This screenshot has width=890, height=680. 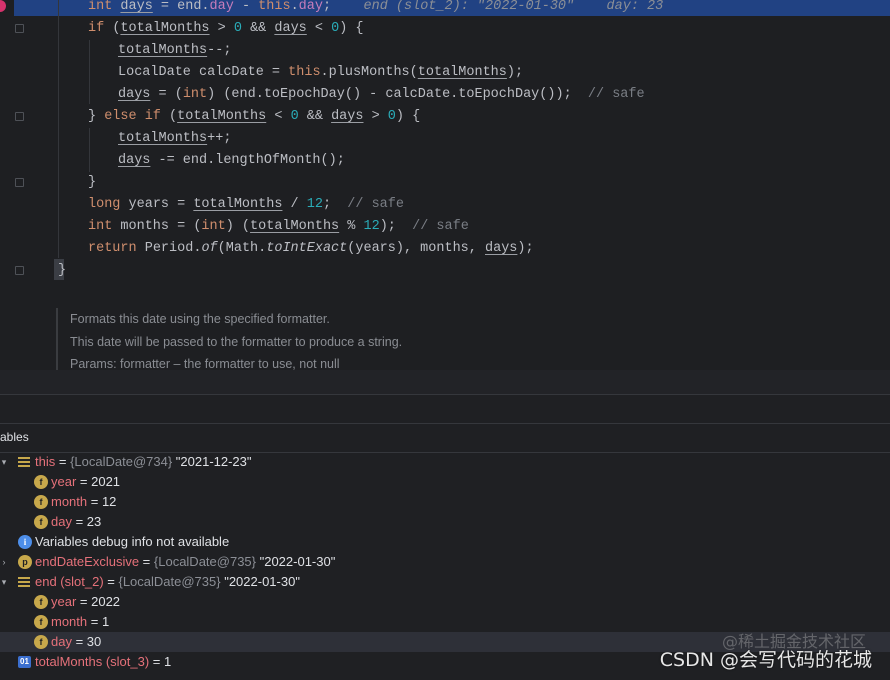 I want to click on code-line: totalMonths--;, so click(x=174, y=51).